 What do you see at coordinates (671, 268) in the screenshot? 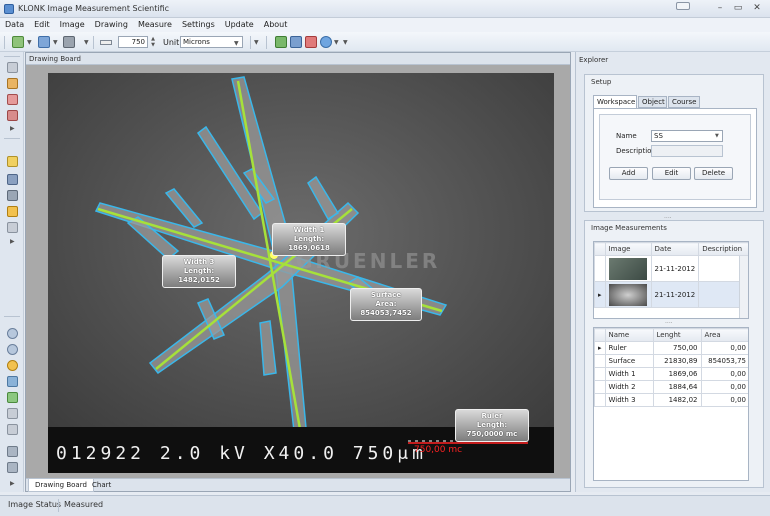
I see `table-row: 21-11-2012` at bounding box center [671, 268].